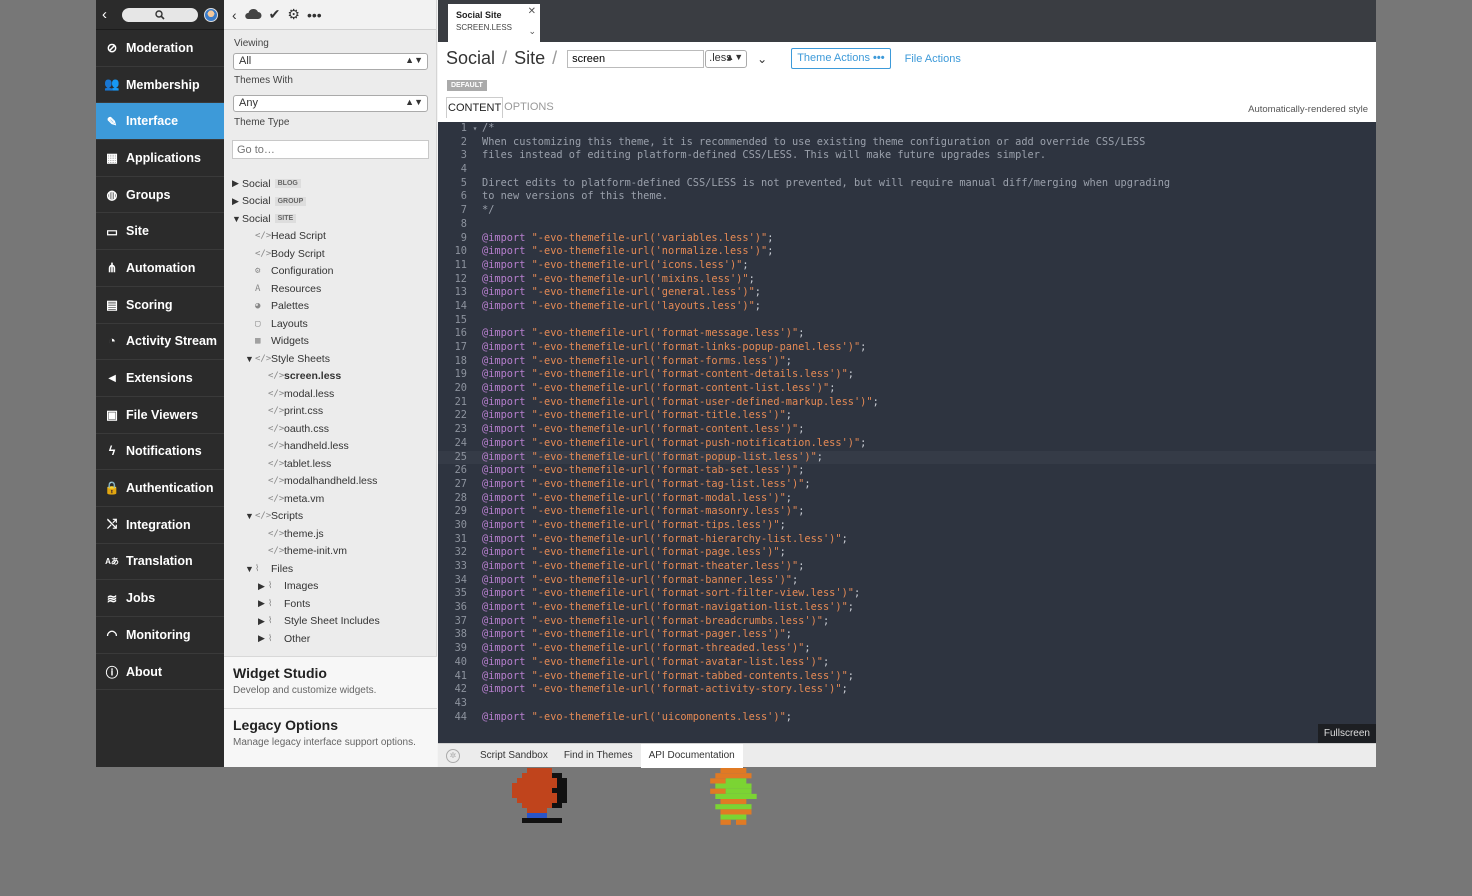 The image size is (1472, 896). I want to click on bottom-tab-script-sandbox: Script Sandbox, so click(514, 756).